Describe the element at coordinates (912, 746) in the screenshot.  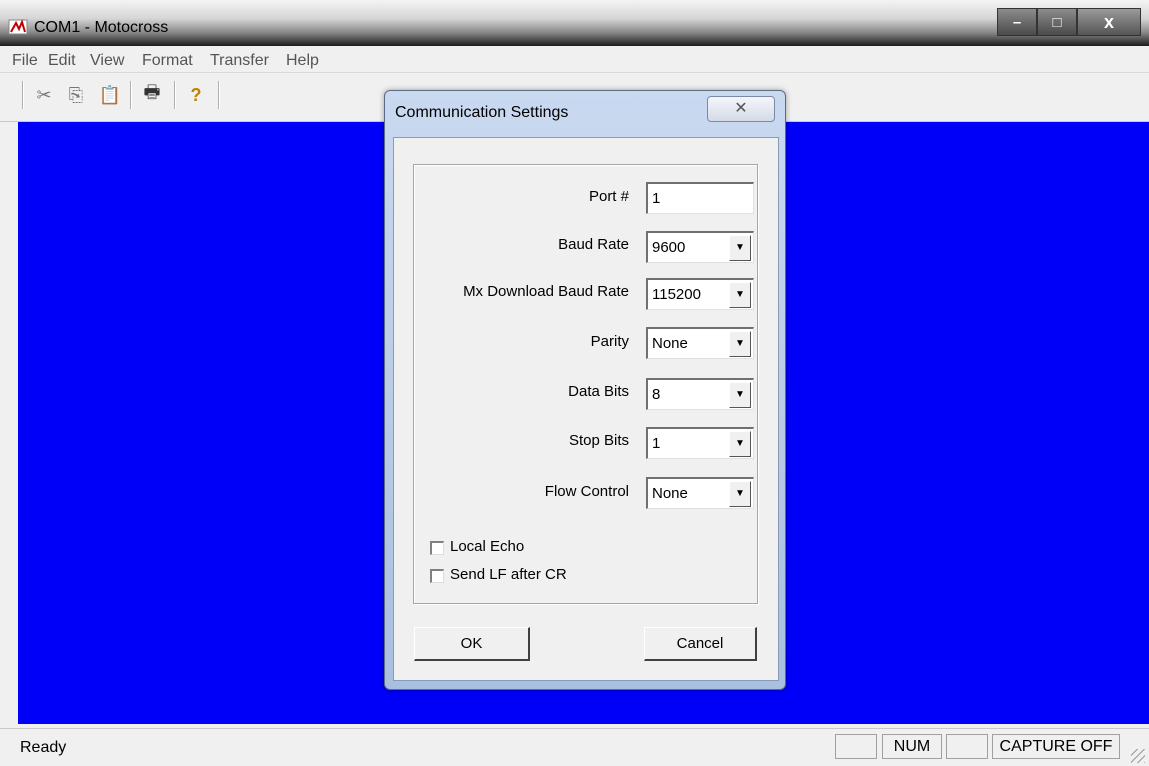
I see `num-lock-indicator: NUM` at that location.